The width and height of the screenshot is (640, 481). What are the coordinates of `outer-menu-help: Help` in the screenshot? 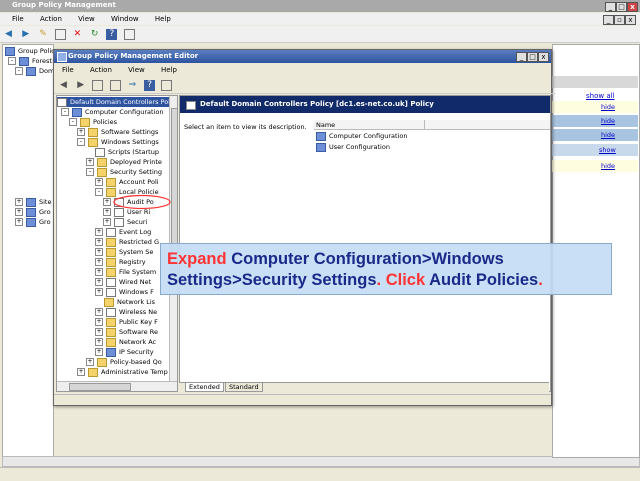 It's located at (163, 19).